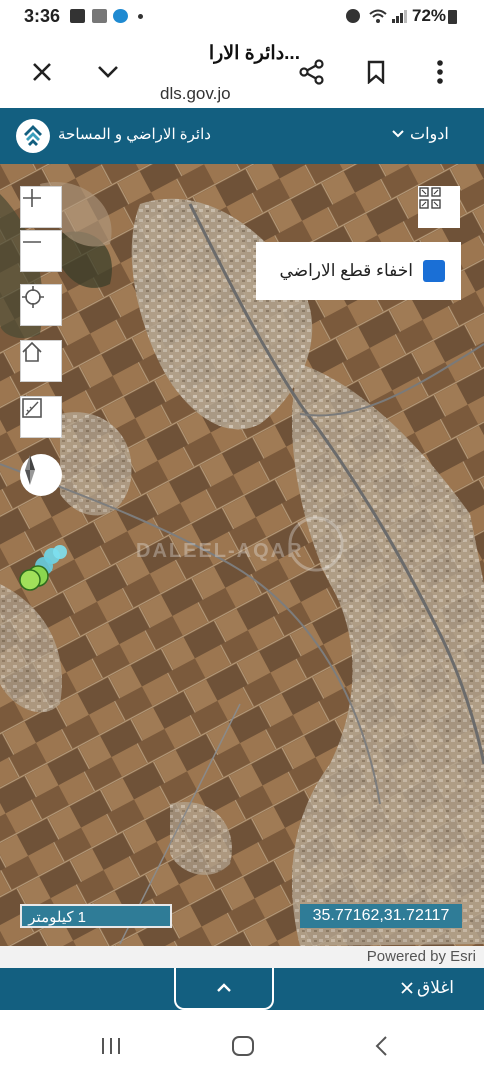 The image size is (484, 1080). What do you see at coordinates (195, 94) in the screenshot?
I see `page-url: dls.gov.jo` at bounding box center [195, 94].